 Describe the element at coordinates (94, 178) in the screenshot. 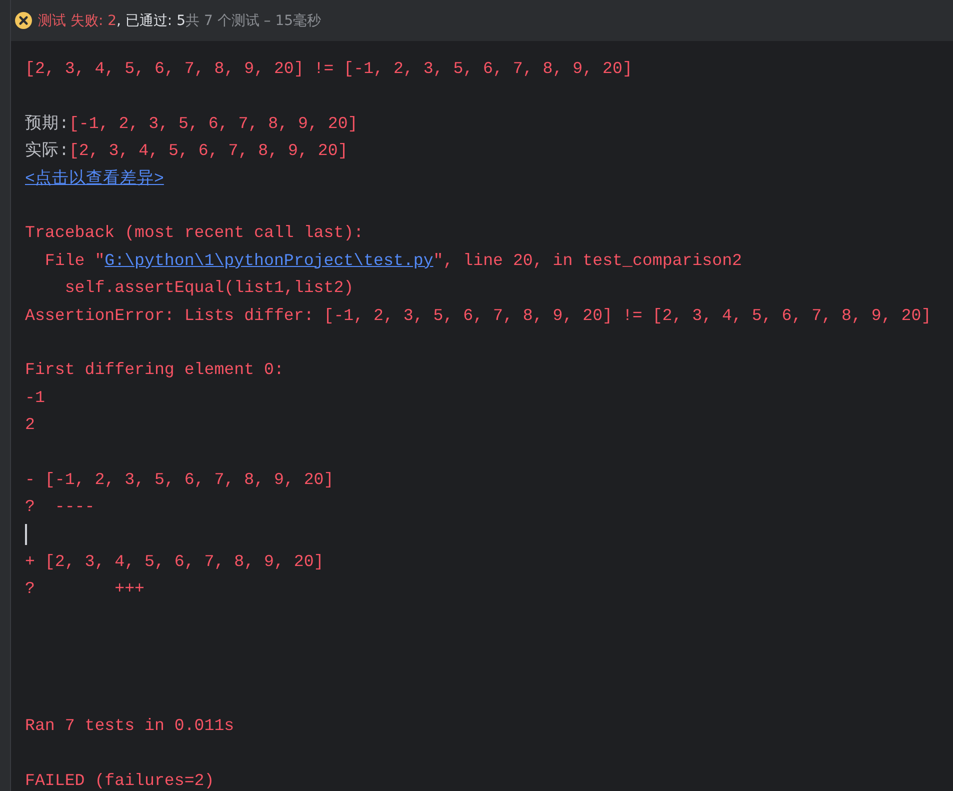

I see `link: <点击以查看差异>` at that location.